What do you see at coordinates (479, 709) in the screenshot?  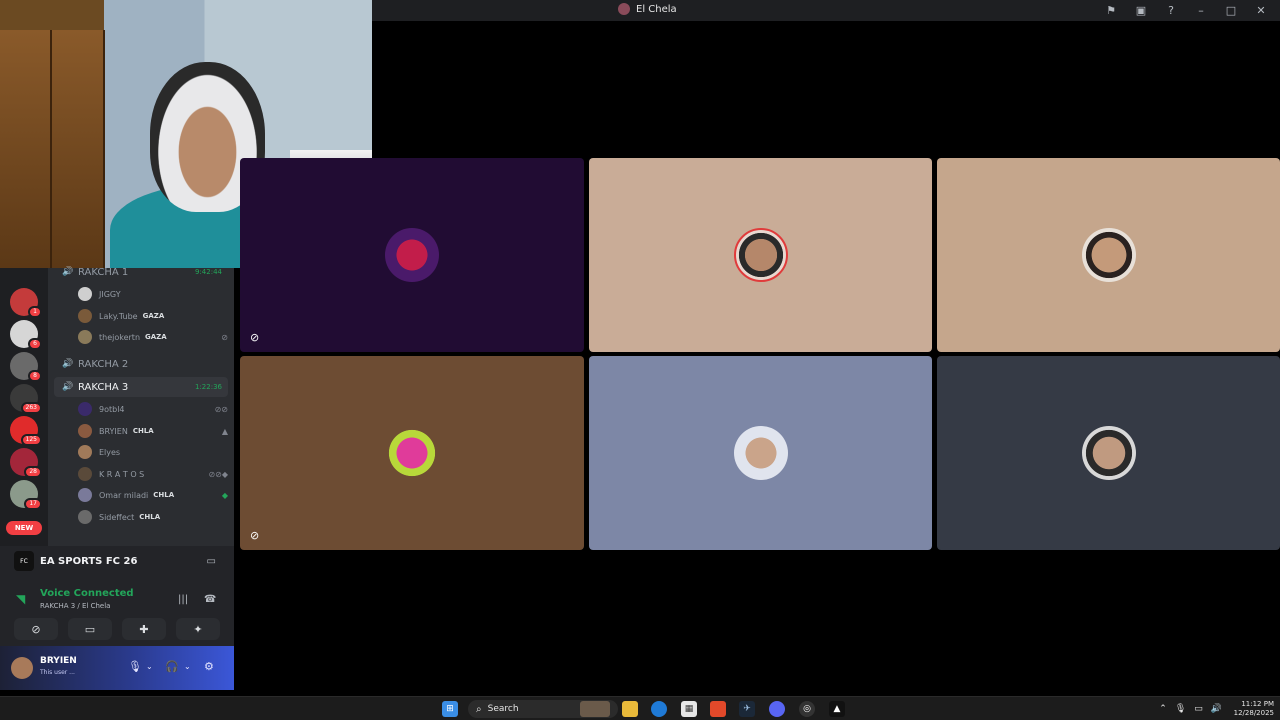 I see `search-icon: ⌕` at bounding box center [479, 709].